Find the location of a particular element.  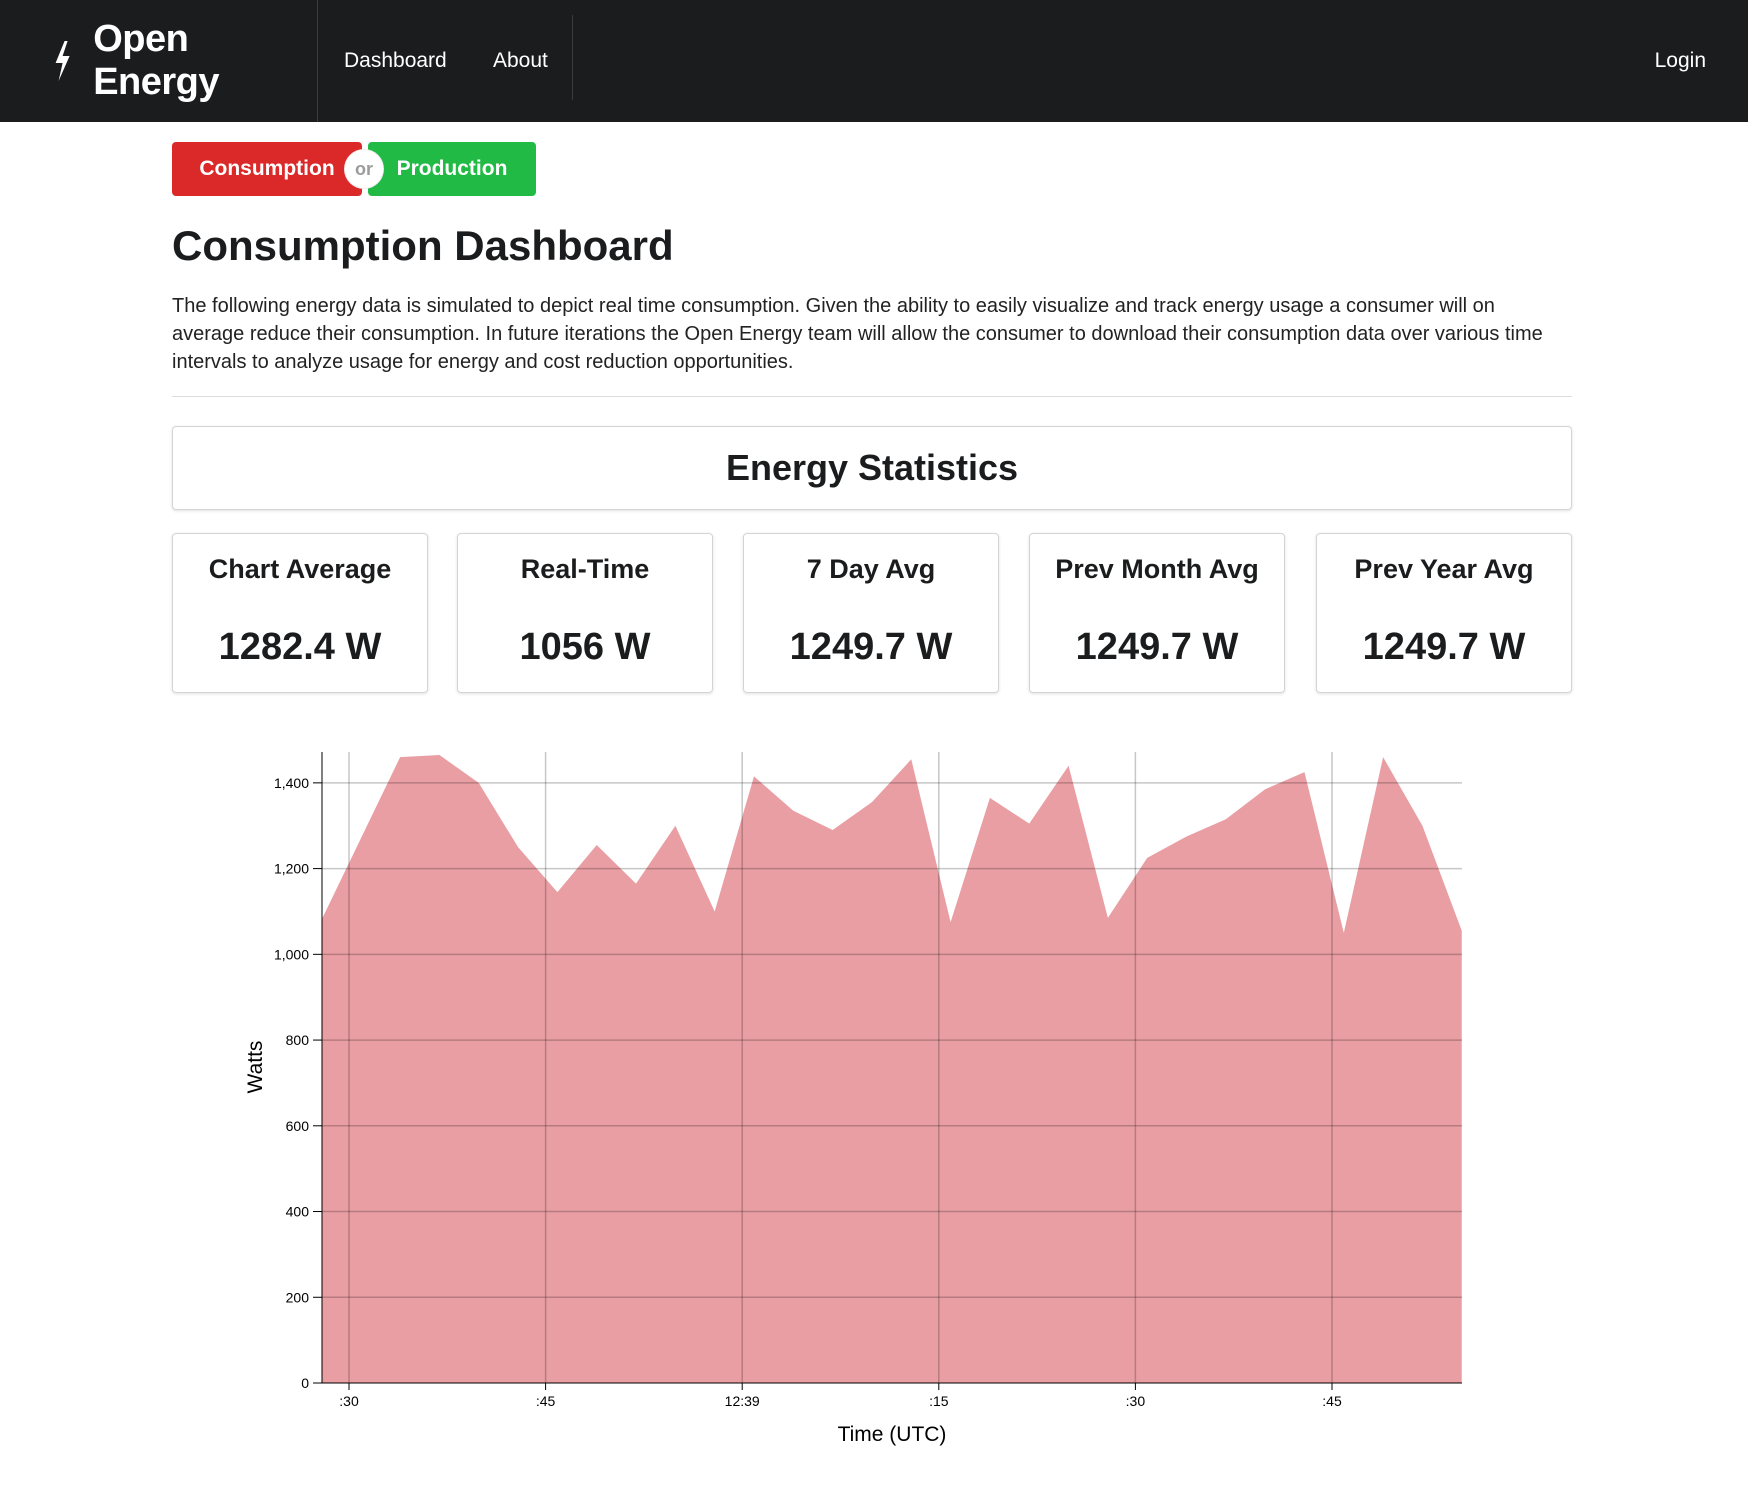

y-axis-title: Watts is located at coordinates (255, 1067).